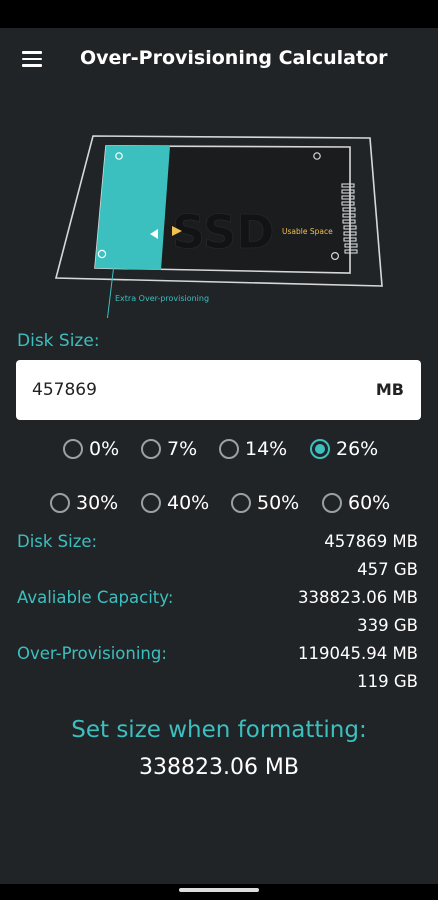 This screenshot has width=438, height=900. What do you see at coordinates (387, 625) in the screenshot?
I see `result-available-gb: 339 GB` at bounding box center [387, 625].